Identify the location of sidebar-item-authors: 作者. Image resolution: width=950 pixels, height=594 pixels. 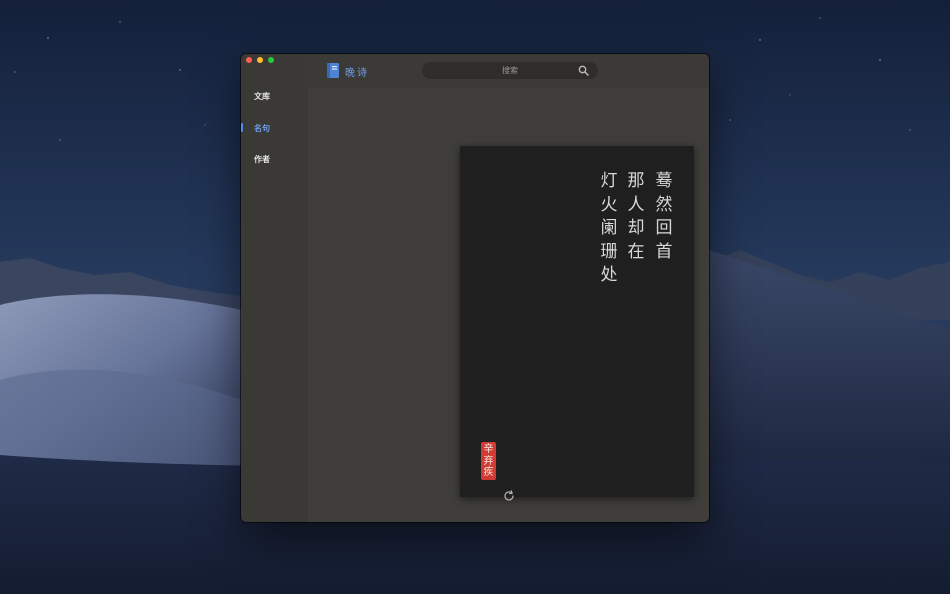
(262, 159).